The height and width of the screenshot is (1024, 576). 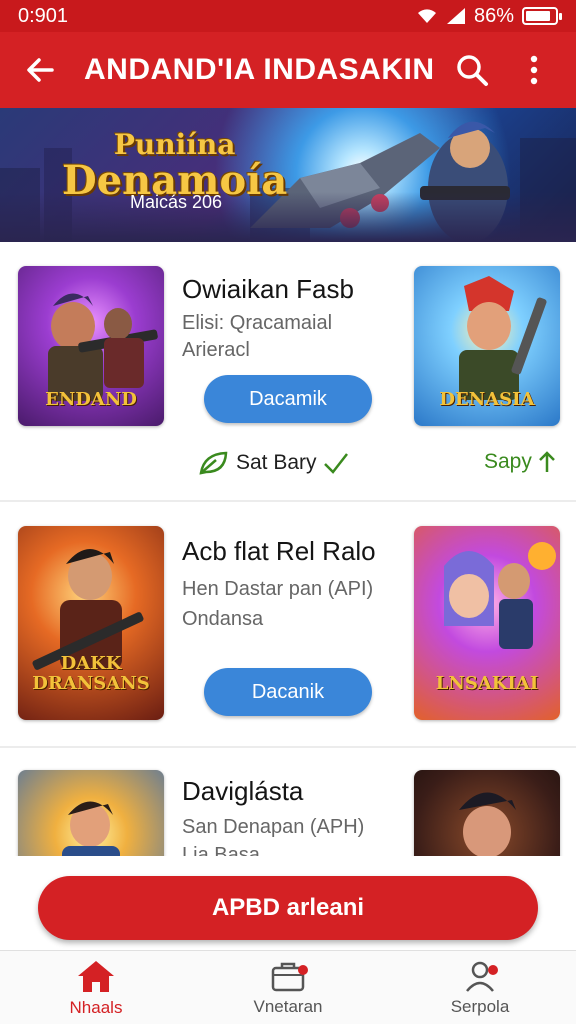 I want to click on status-icons: 86%, so click(x=489, y=16).